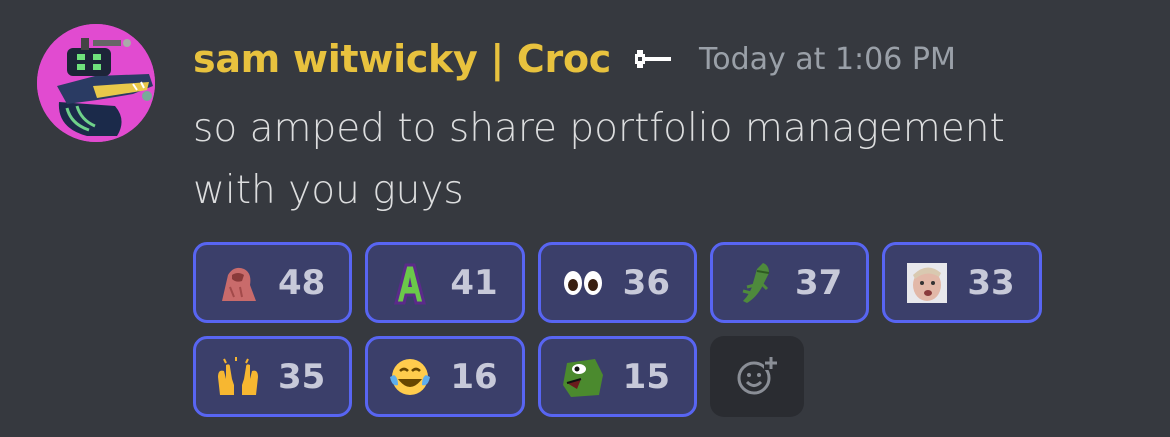 The image size is (1170, 437). What do you see at coordinates (755, 283) in the screenshot?
I see `crocodile-emoji` at bounding box center [755, 283].